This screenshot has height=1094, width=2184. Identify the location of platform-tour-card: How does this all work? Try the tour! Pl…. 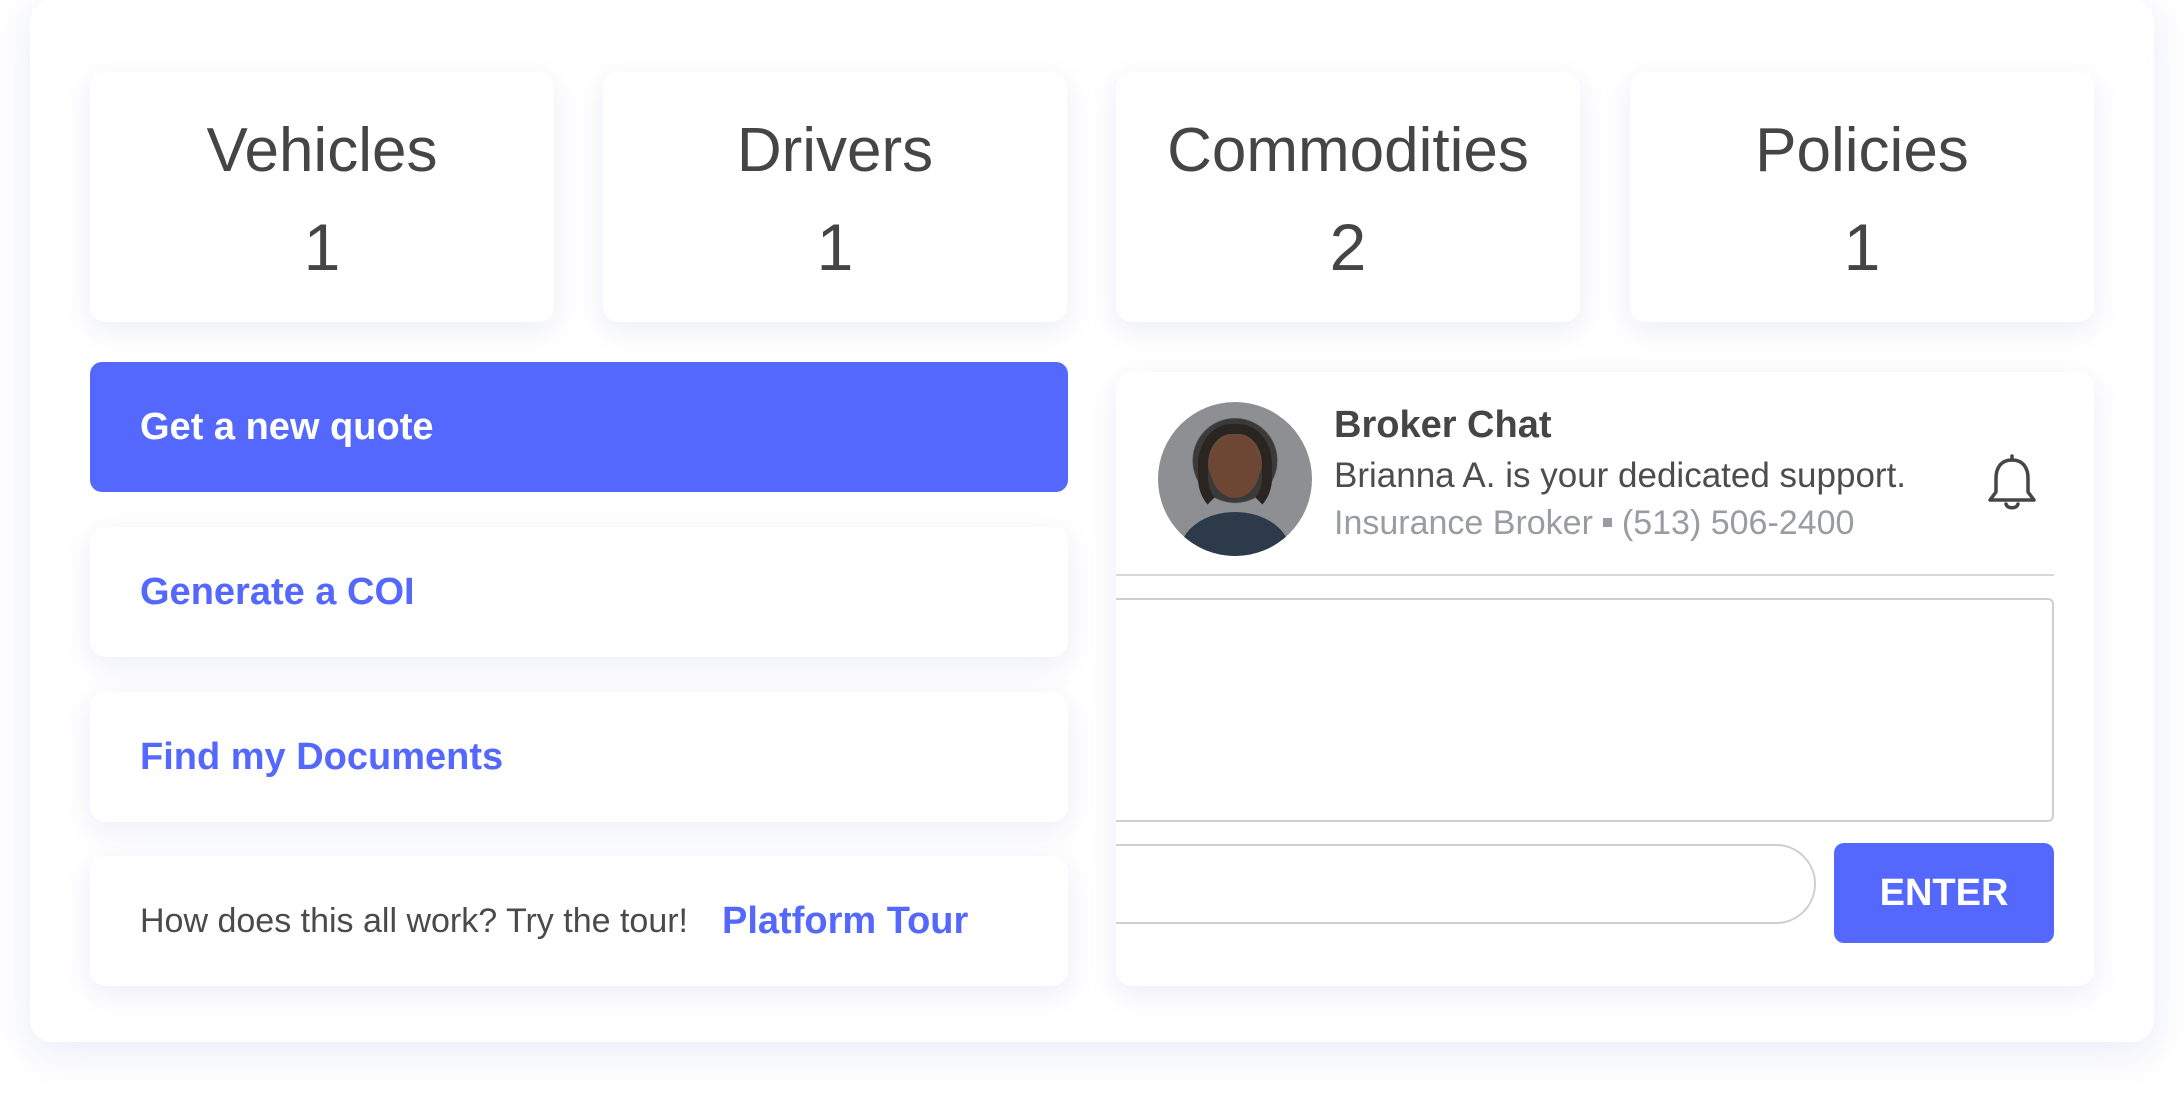
(579, 921).